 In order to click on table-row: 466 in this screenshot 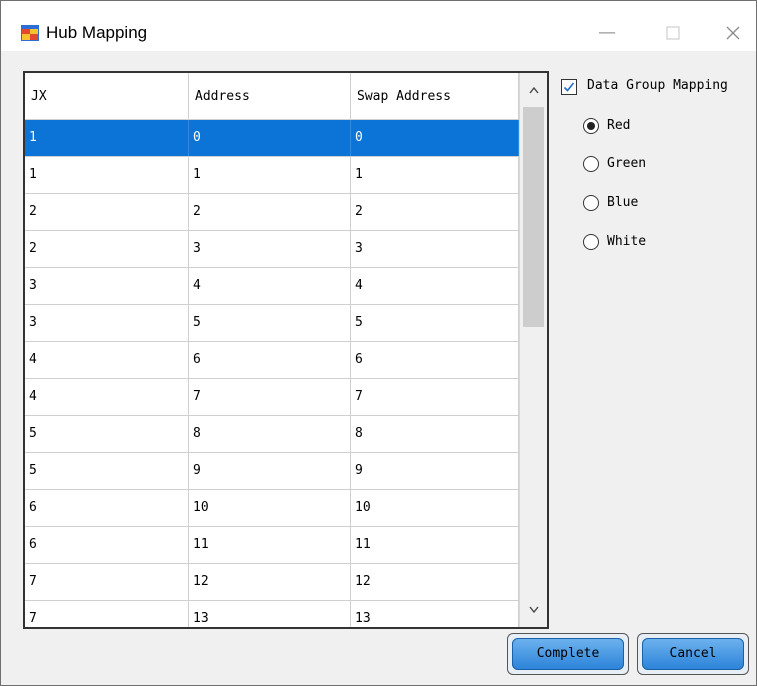, I will do `click(272, 360)`.